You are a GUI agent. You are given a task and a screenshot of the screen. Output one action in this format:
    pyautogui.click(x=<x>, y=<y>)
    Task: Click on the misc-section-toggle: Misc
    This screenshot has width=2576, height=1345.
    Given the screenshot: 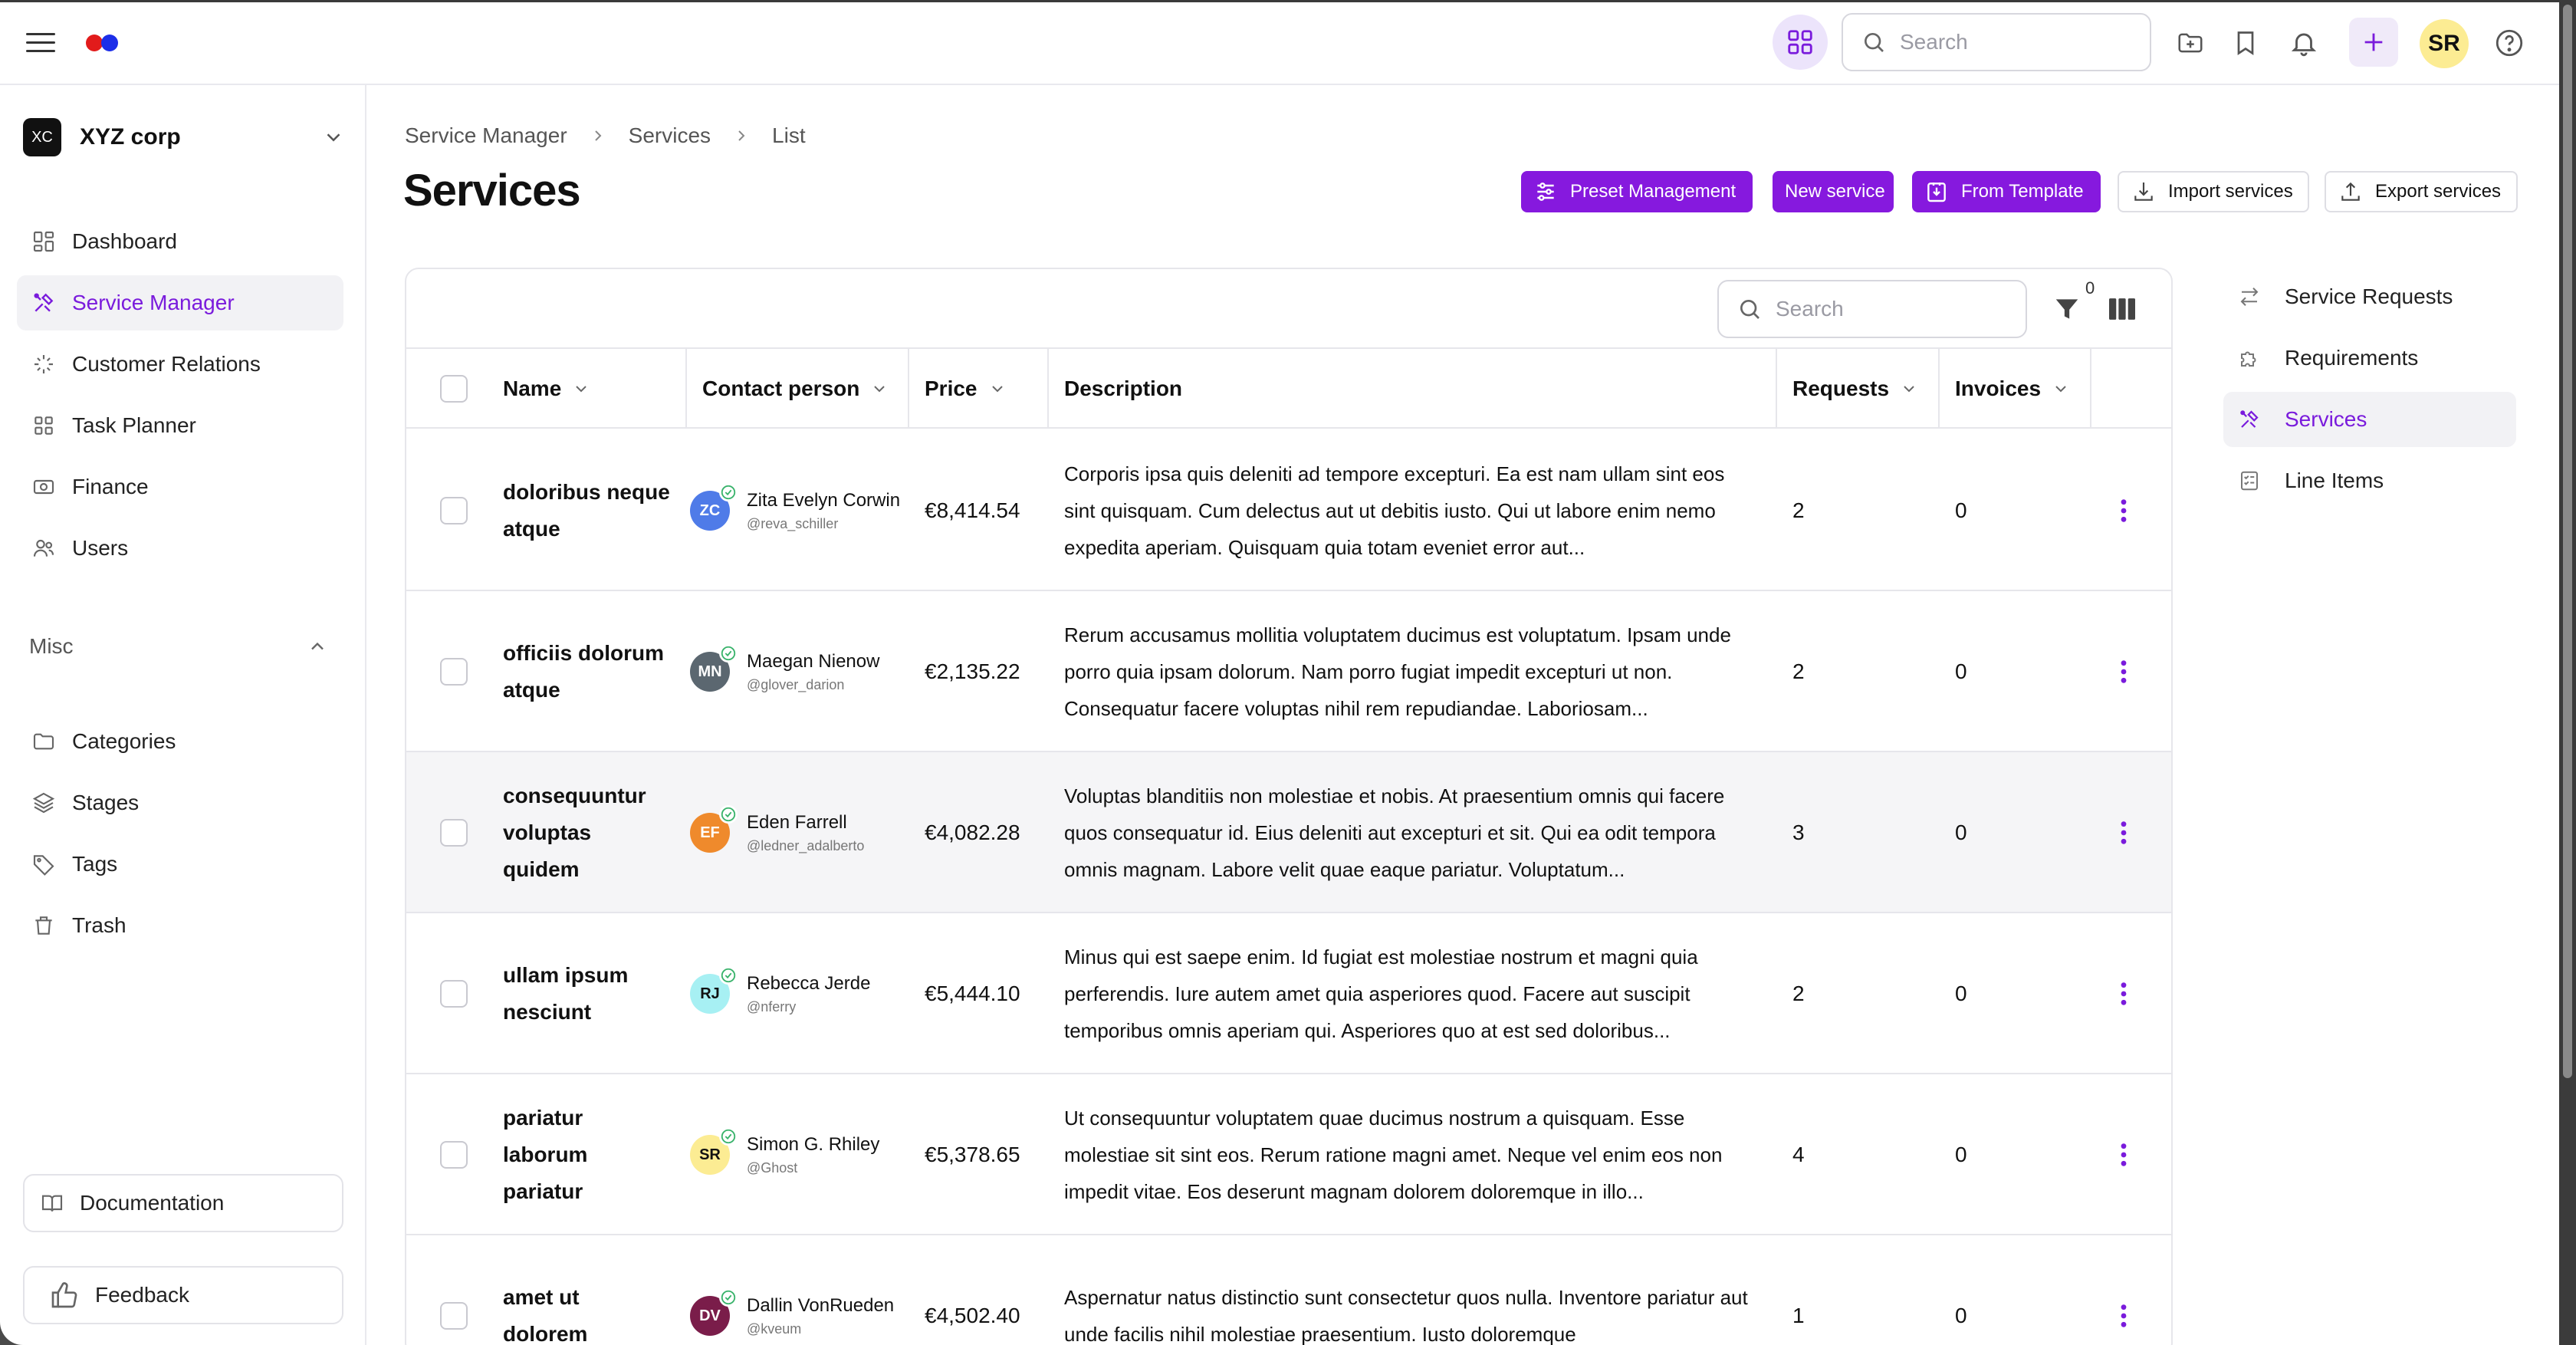 What is the action you would take?
    pyautogui.click(x=179, y=646)
    